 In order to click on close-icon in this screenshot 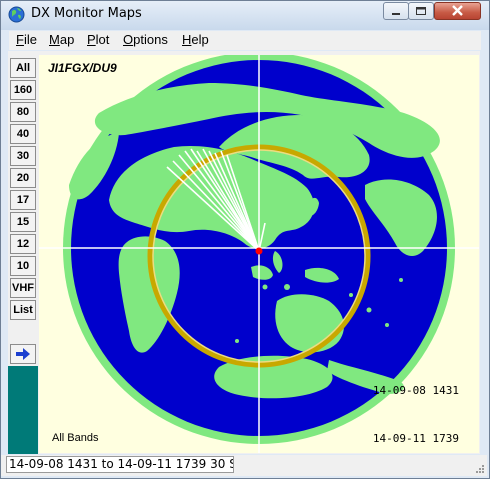, I will do `click(457, 10)`.